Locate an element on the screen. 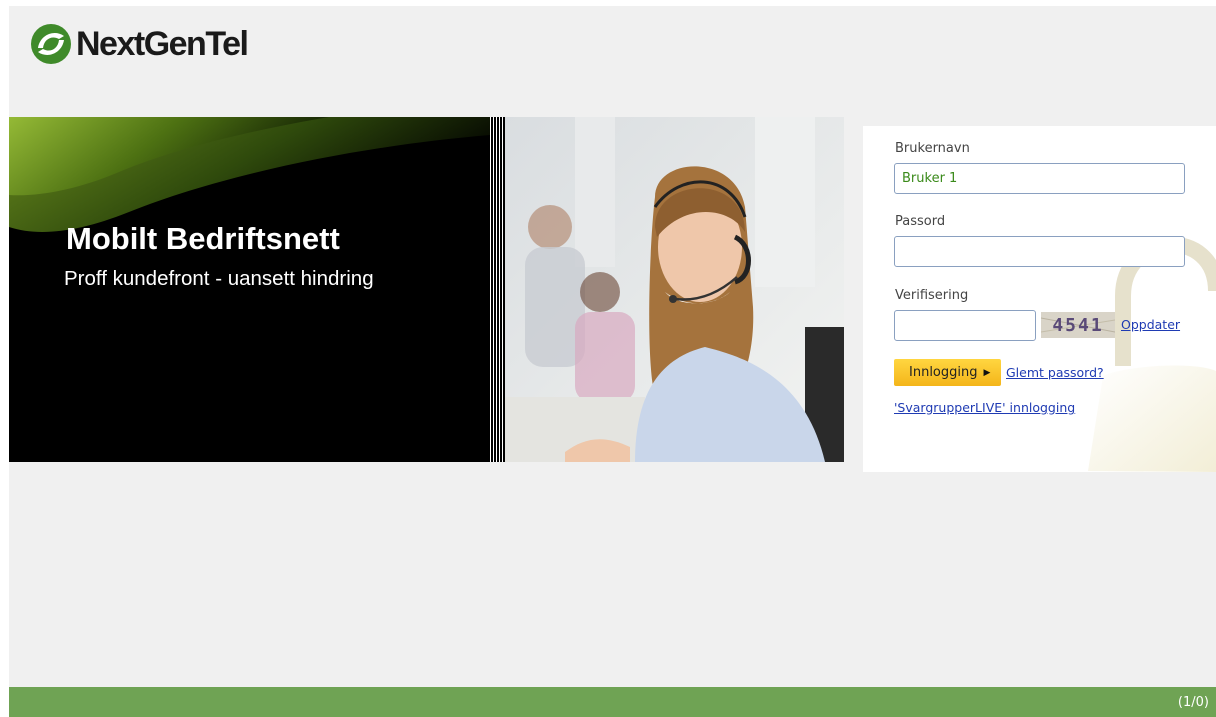  svargrupper-login-link: 'SvargrupperLIVE' innlogging is located at coordinates (984, 407).